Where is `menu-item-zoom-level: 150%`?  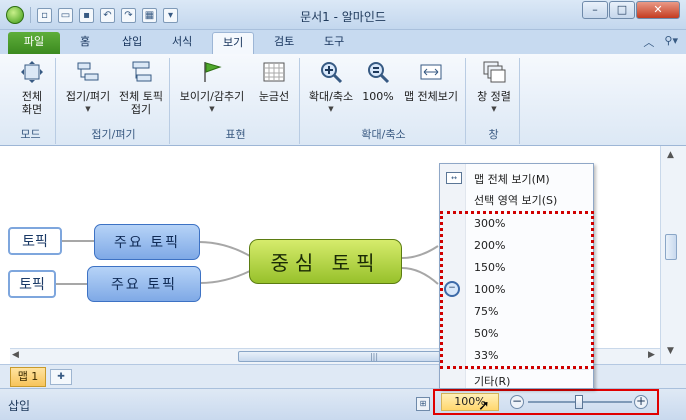
menu-item-zoom-level: 150% is located at coordinates (489, 267).